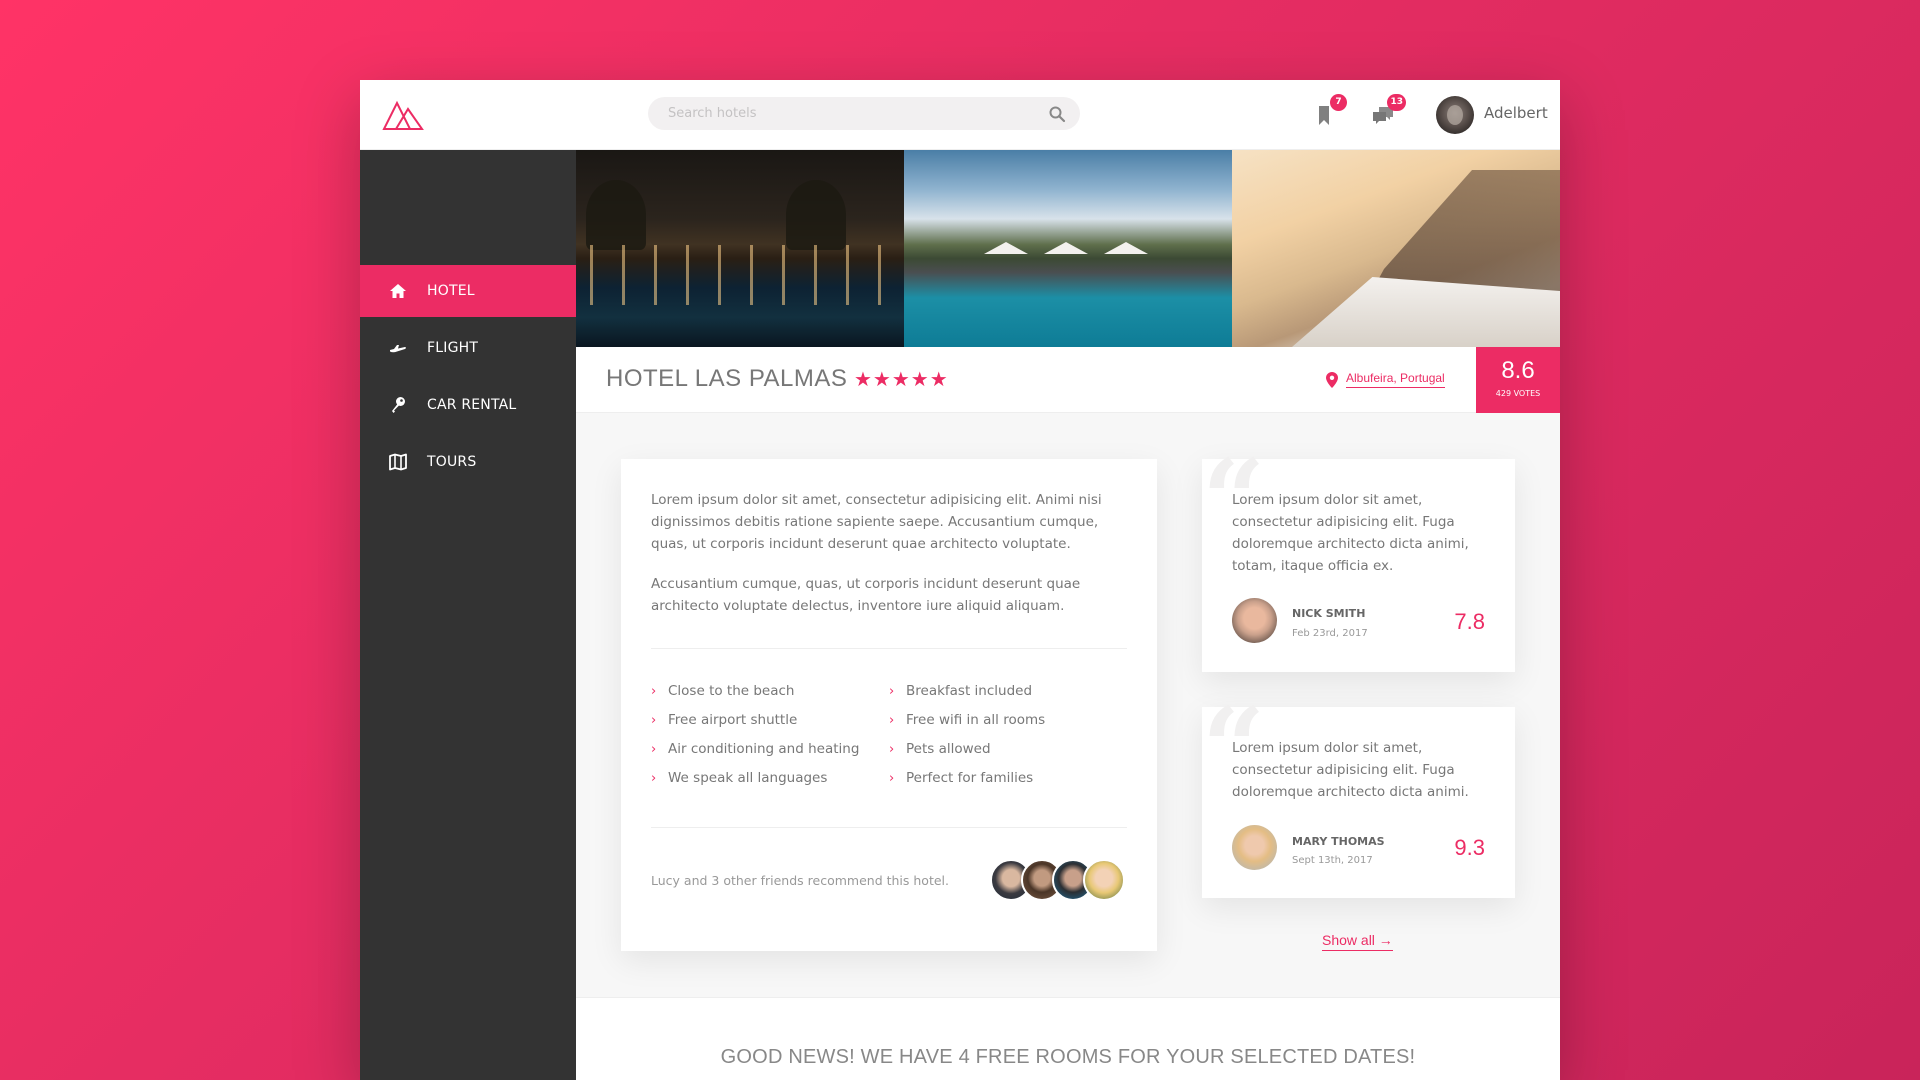 This screenshot has width=1920, height=1080. I want to click on hotel-score: 8.6, so click(1518, 370).